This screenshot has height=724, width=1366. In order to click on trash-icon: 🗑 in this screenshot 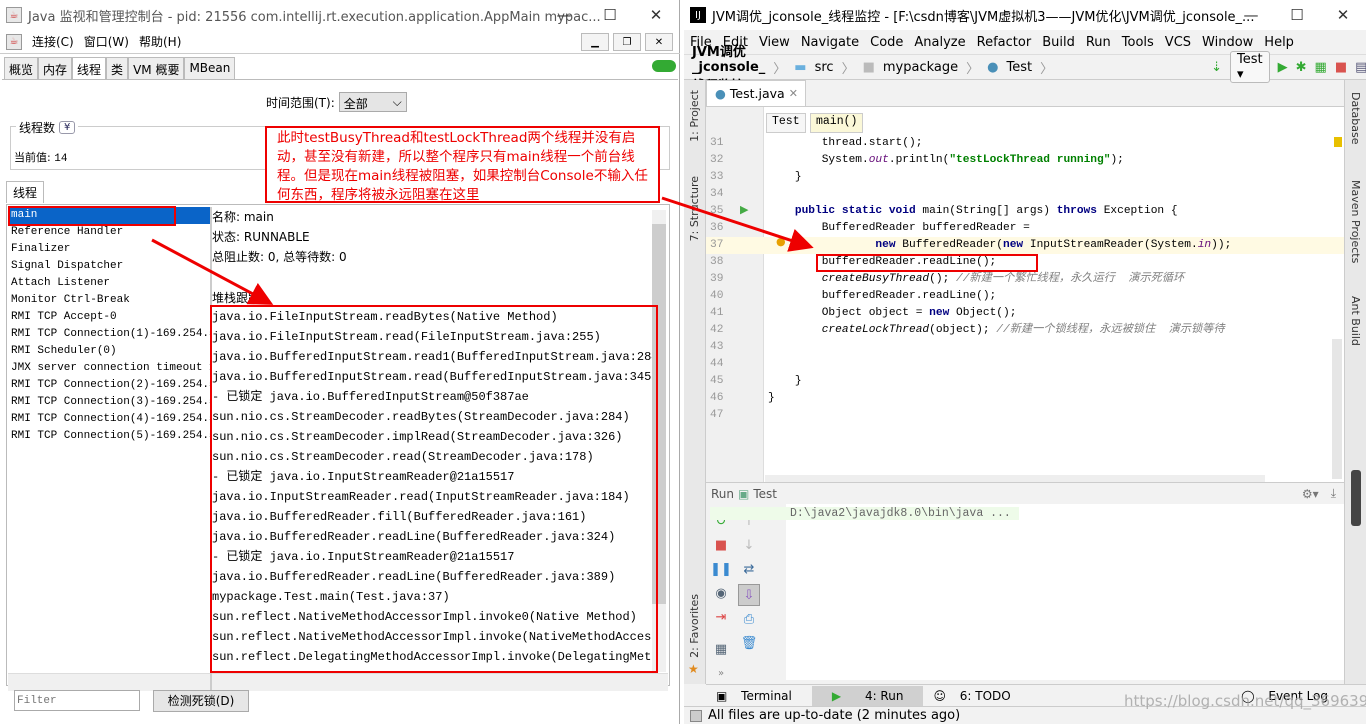, I will do `click(749, 643)`.